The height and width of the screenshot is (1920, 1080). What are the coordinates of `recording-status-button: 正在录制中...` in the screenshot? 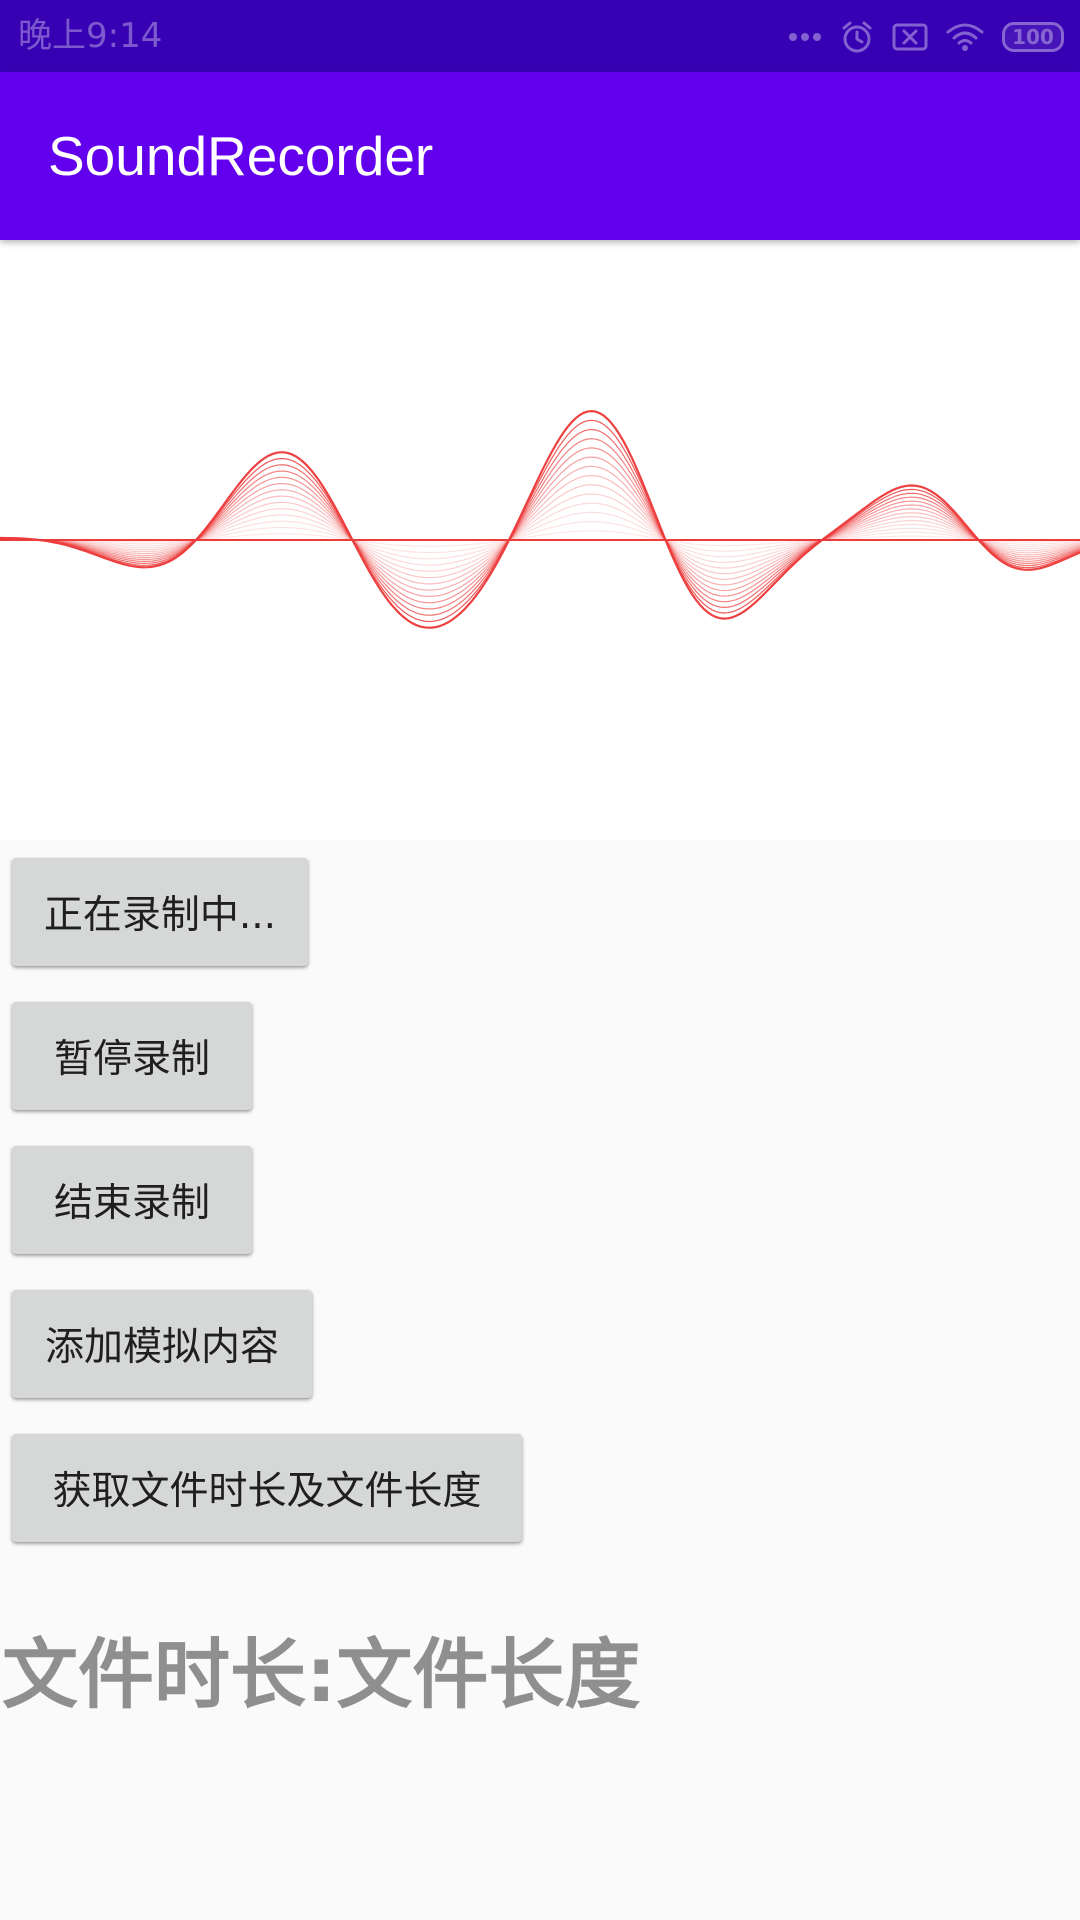 It's located at (160, 912).